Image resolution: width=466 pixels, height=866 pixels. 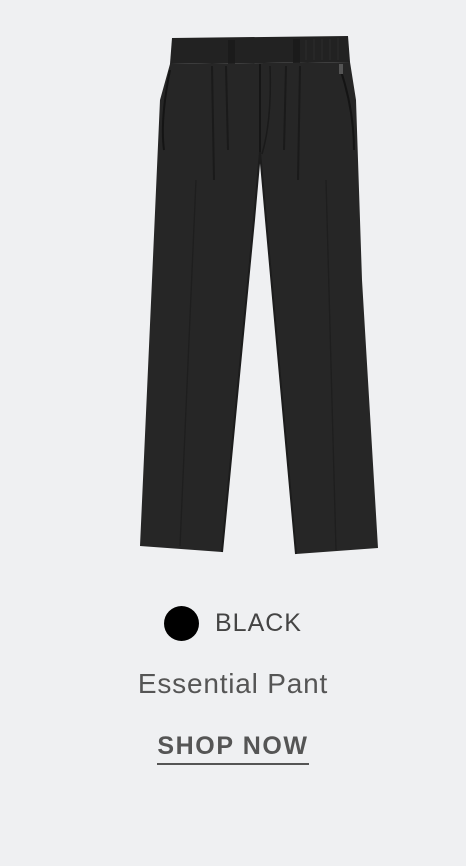 I want to click on product-name: Essential Pant, so click(x=233, y=684).